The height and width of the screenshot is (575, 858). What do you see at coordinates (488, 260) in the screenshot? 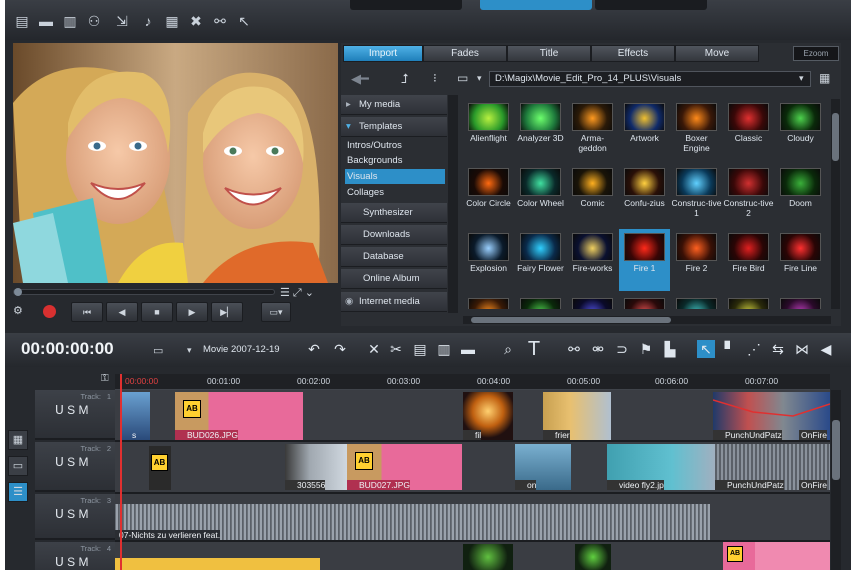
I see `visual-template-item: Explosion` at bounding box center [488, 260].